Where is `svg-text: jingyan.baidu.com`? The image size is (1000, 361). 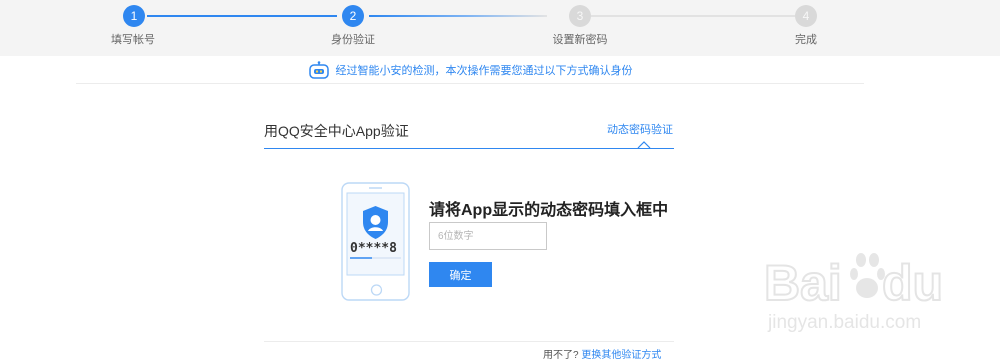
svg-text: jingyan.baidu.com is located at coordinates (844, 322).